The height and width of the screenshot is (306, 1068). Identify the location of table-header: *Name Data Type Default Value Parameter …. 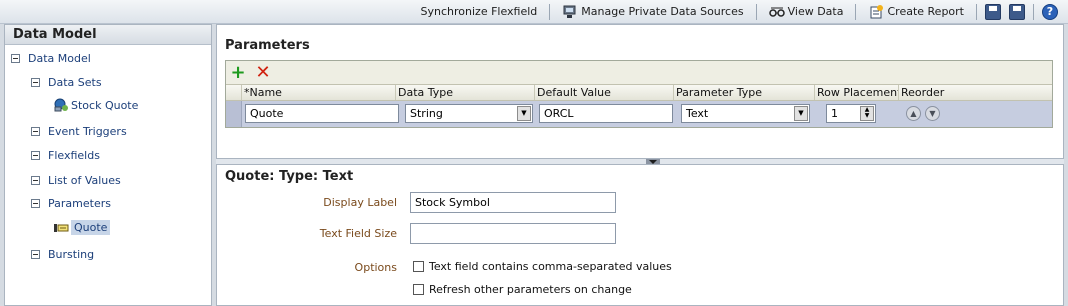
(639, 93).